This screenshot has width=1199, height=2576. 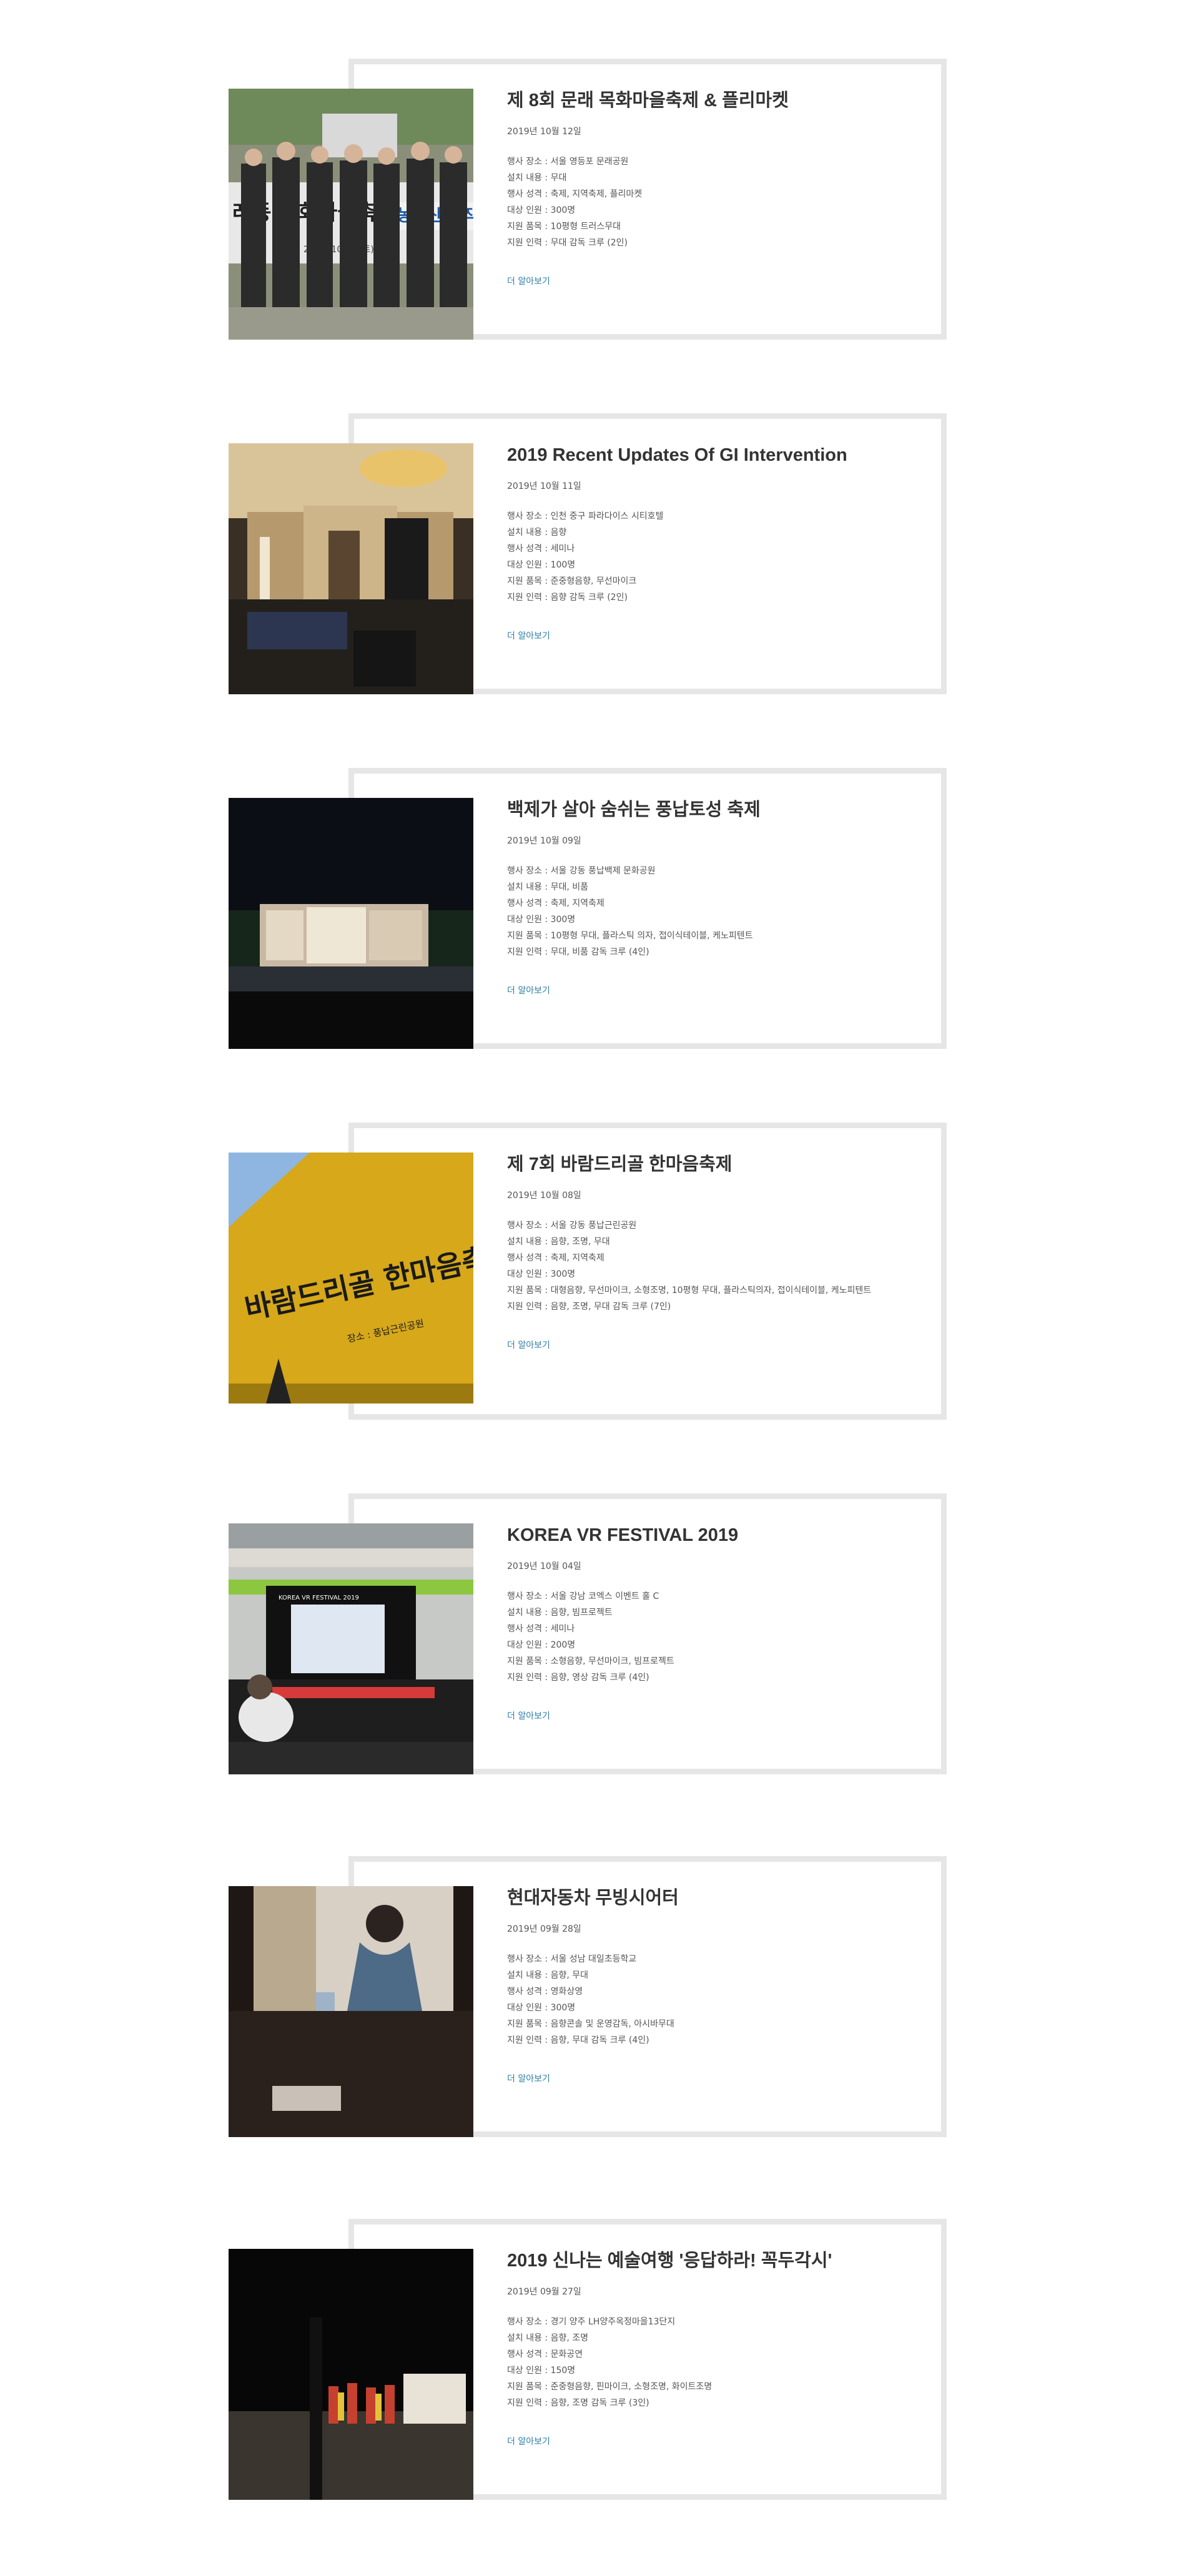 I want to click on screen-text: KOREA VR FESTIVAL 2019, so click(x=319, y=1598).